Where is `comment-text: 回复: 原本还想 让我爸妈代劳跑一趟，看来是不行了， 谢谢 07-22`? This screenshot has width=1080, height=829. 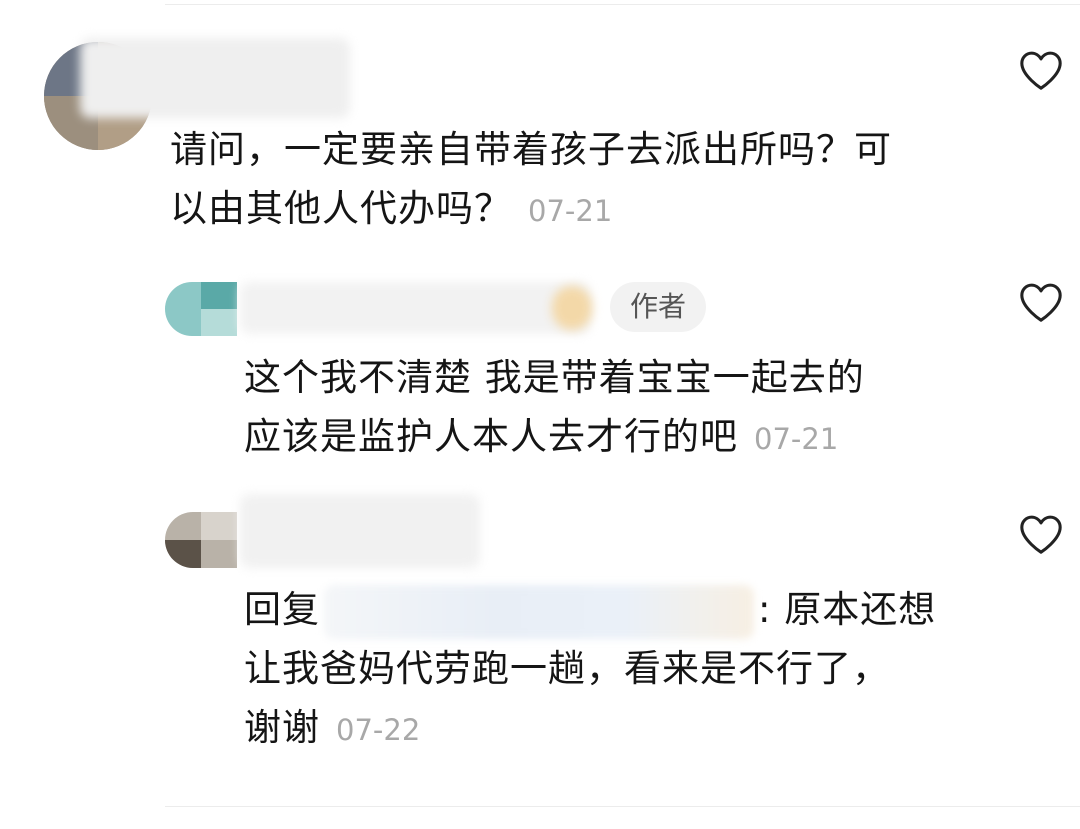
comment-text: 回复: 原本还想 让我爸妈代劳跑一趟，看来是不行了， 谢谢 07-22 is located at coordinates (590, 670).